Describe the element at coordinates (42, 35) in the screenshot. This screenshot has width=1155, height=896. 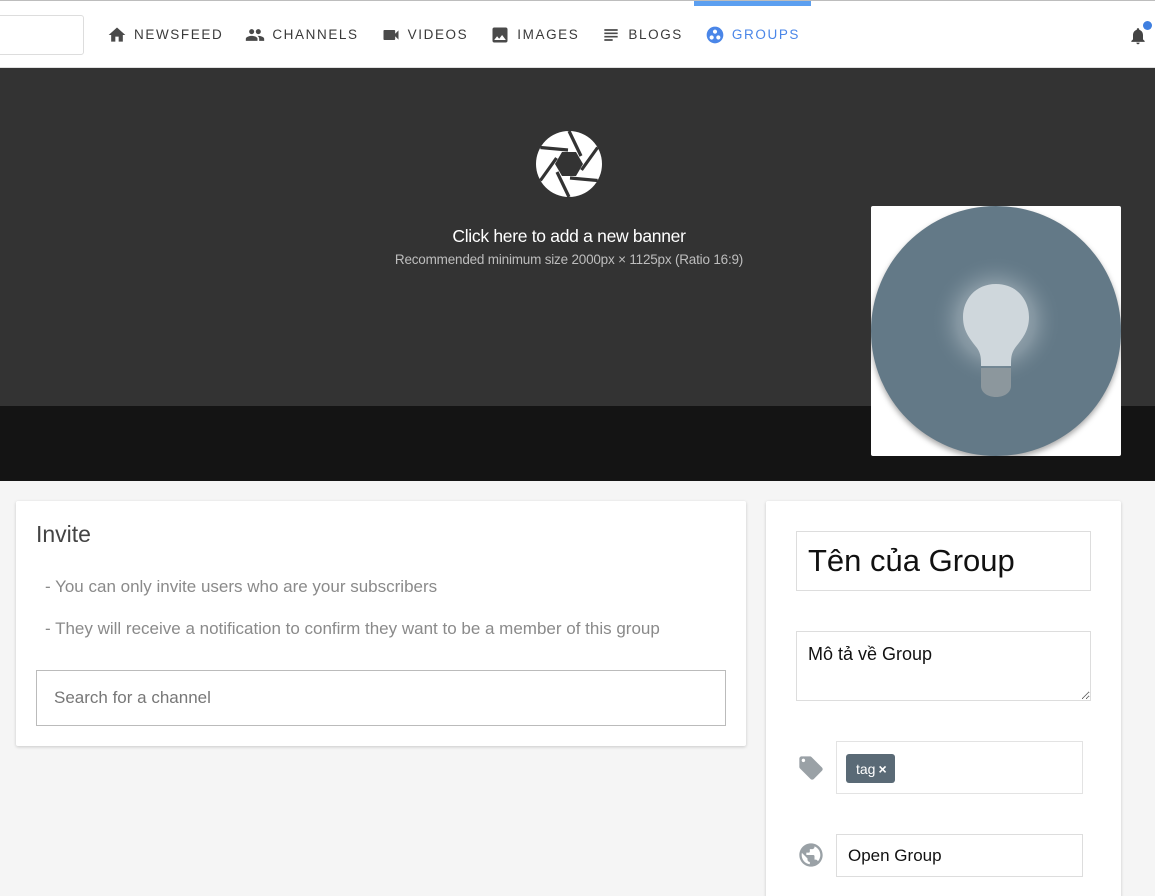
I see `global-search-input` at that location.